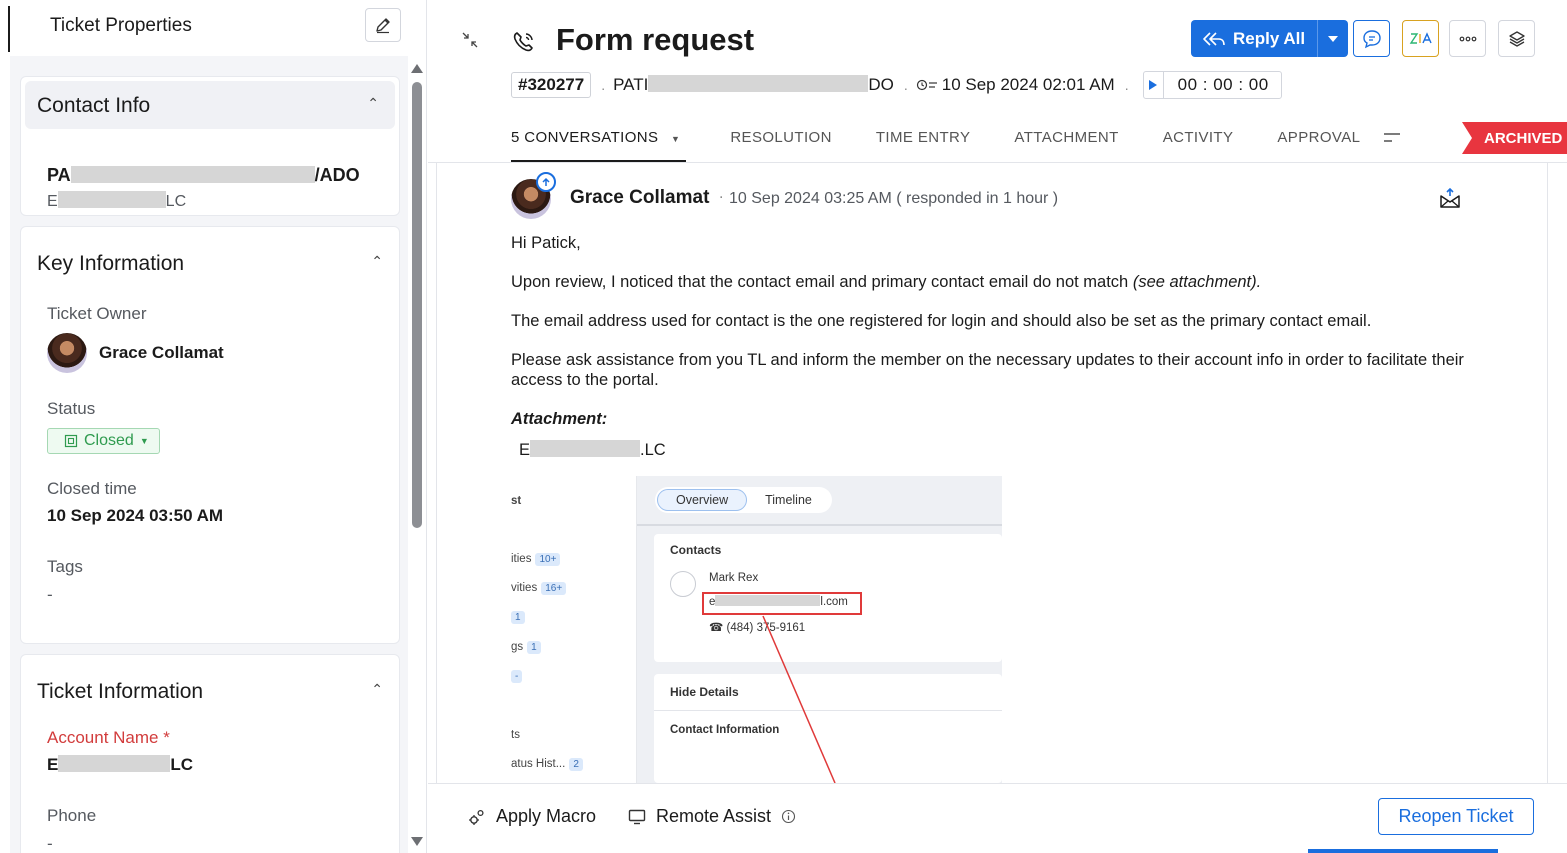 The width and height of the screenshot is (1567, 853). What do you see at coordinates (1318, 140) in the screenshot?
I see `tab-approval: APPROVAL` at bounding box center [1318, 140].